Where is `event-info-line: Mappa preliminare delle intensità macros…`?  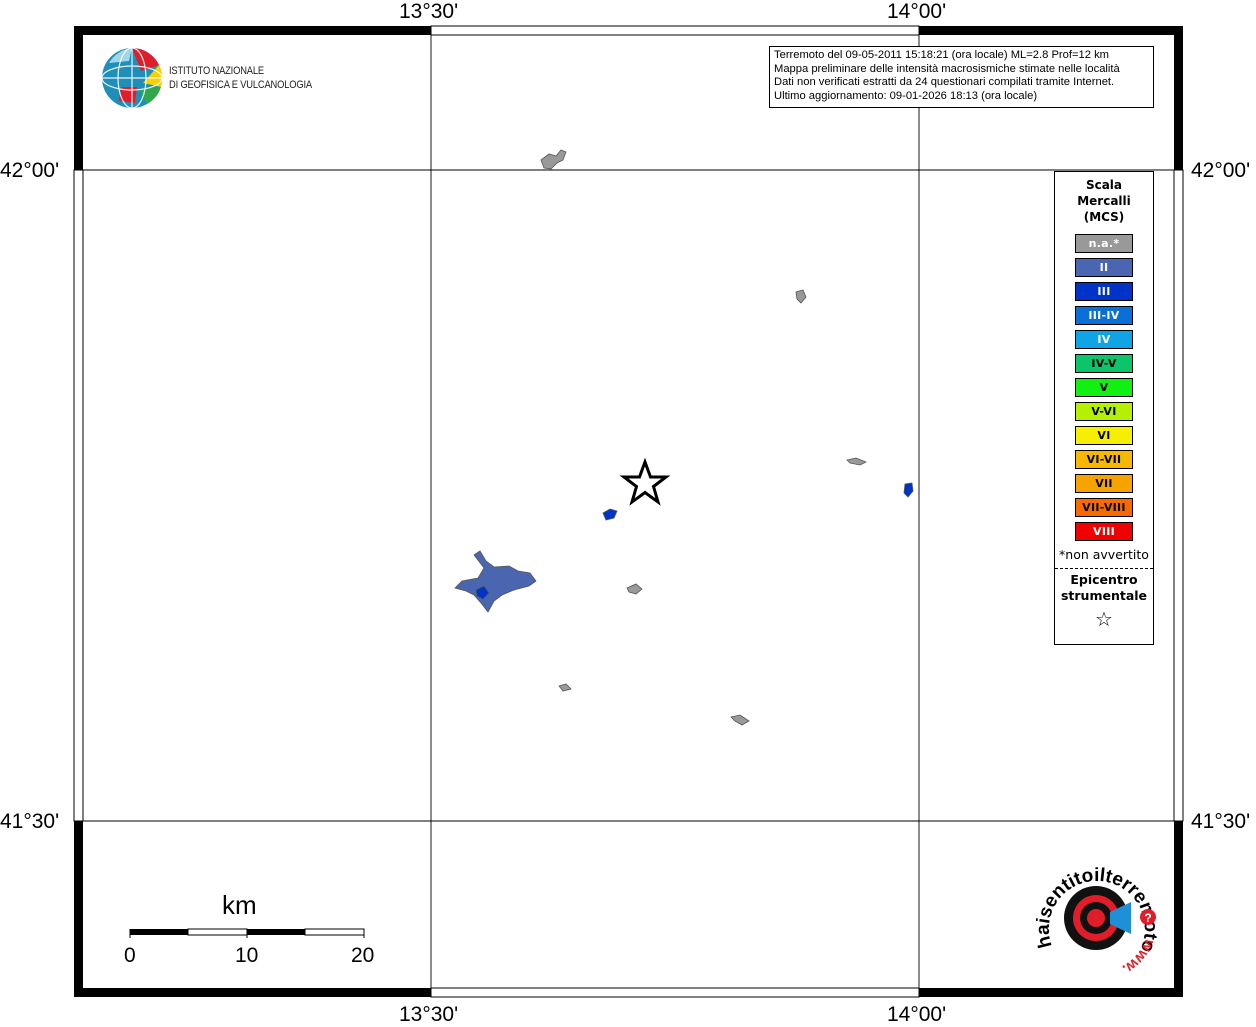
event-info-line: Mappa preliminare delle intensità macros… is located at coordinates (947, 68).